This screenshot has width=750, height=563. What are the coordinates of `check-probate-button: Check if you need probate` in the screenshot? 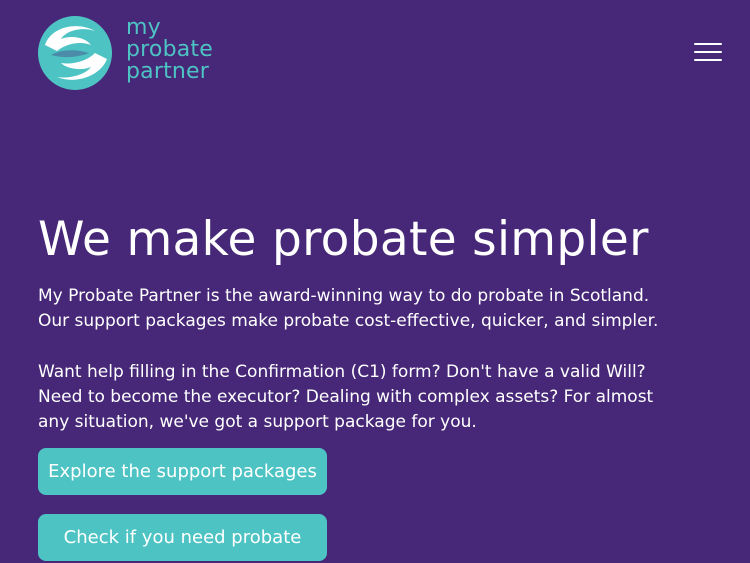 It's located at (182, 537).